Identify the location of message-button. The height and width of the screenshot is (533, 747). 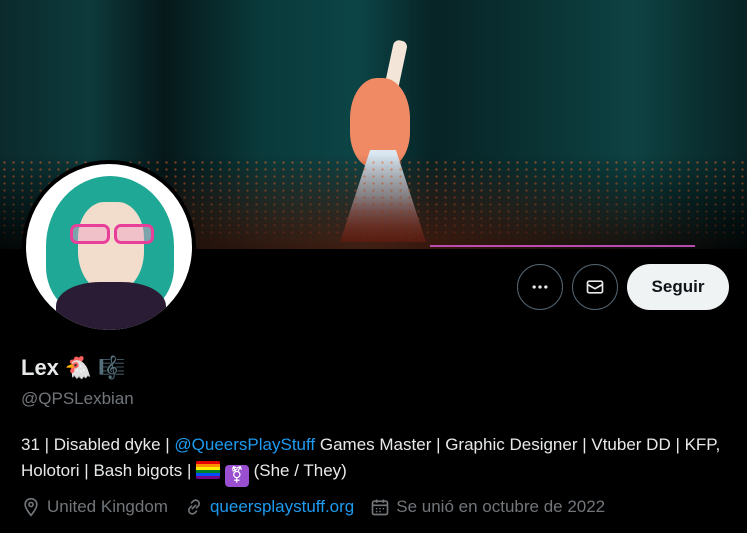
(595, 287).